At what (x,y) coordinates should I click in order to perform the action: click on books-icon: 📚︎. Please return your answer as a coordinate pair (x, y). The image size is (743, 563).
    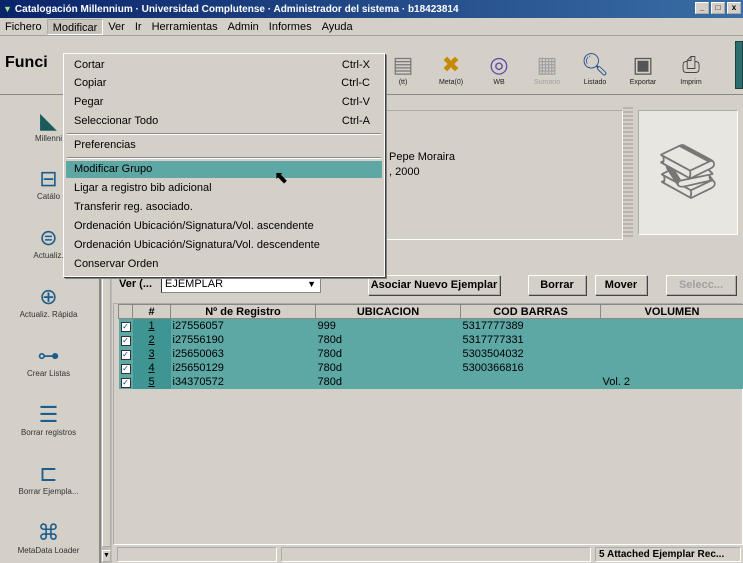
    Looking at the image, I should click on (688, 172).